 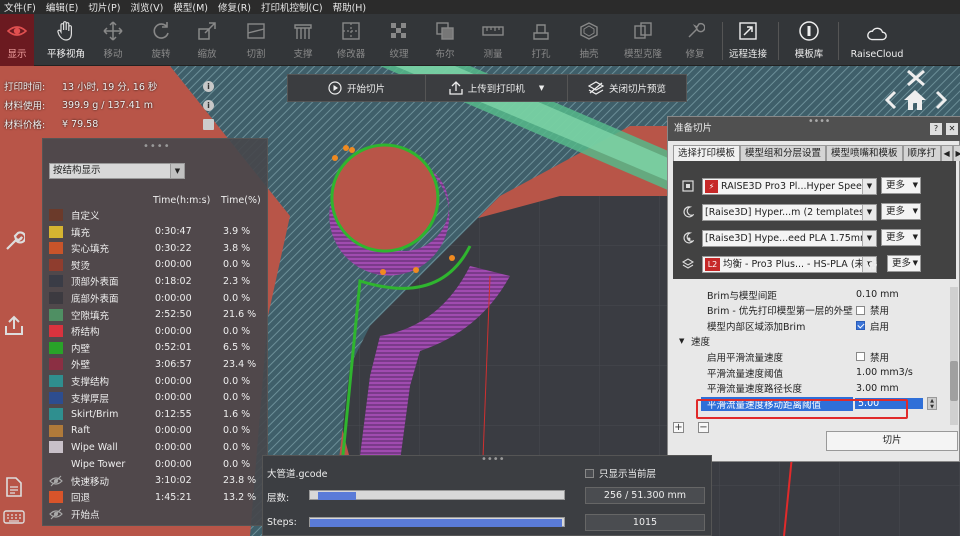 I want to click on only-current-layer-checkbox: 只显示当前层, so click(x=620, y=473).